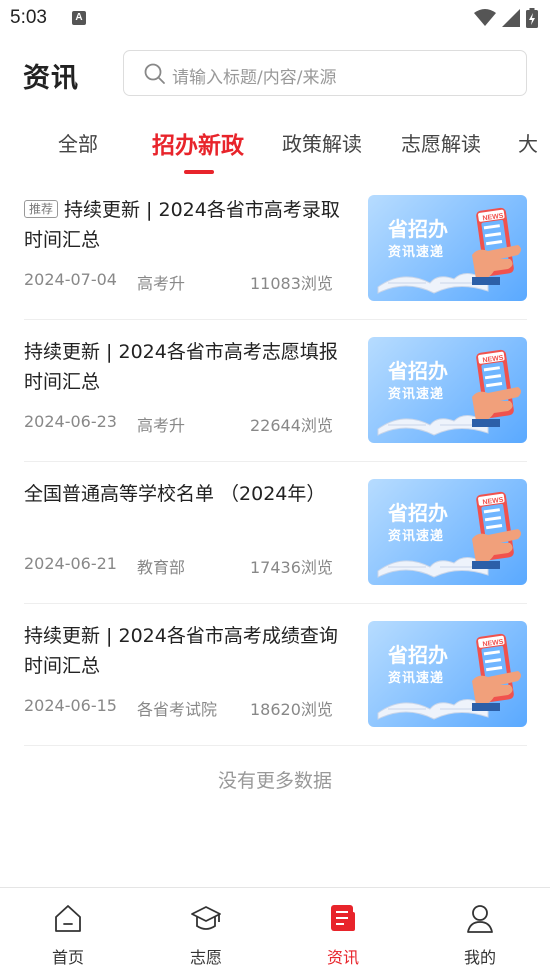 The image size is (550, 977). I want to click on news-source: 教育部, so click(161, 567).